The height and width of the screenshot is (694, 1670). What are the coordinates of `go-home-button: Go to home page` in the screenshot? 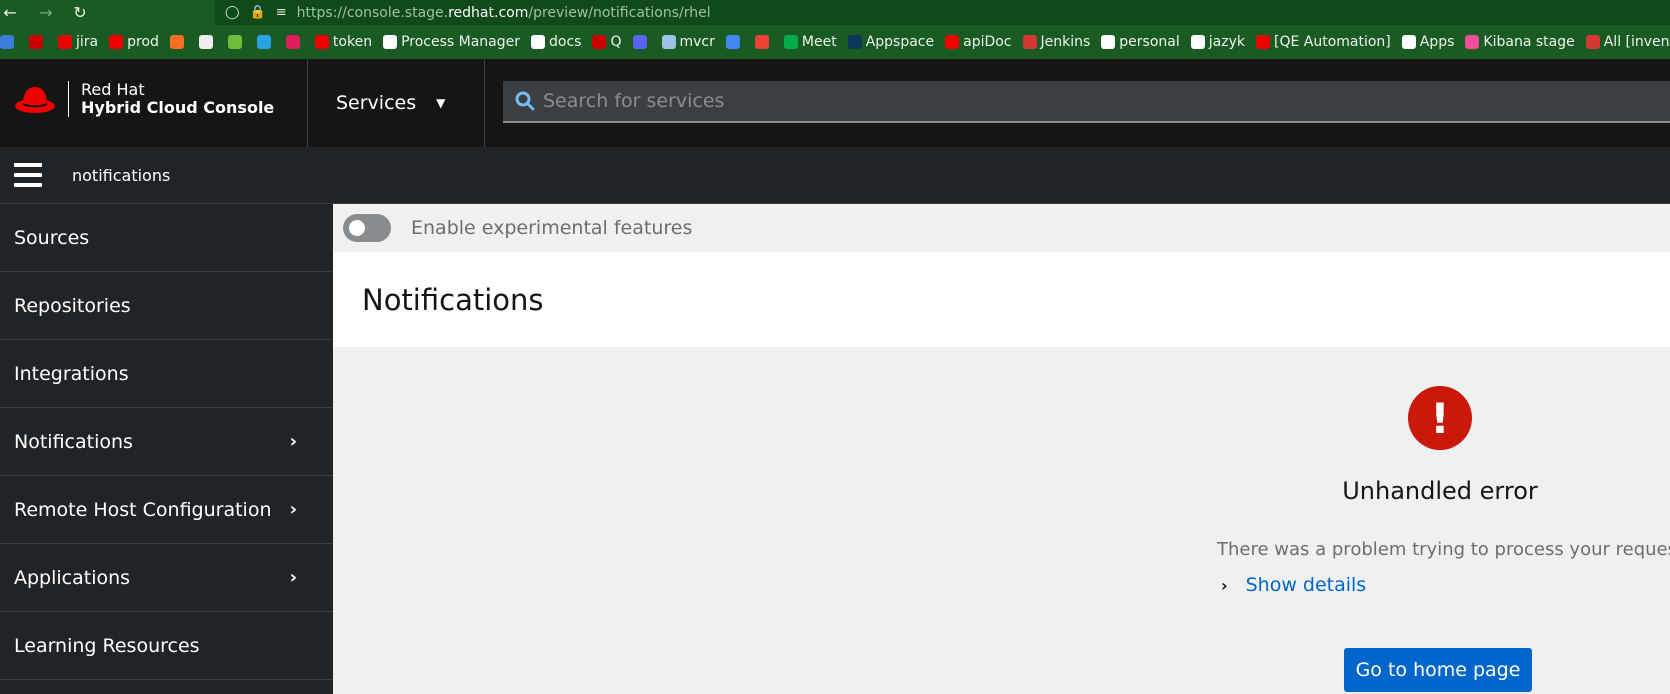 It's located at (1438, 670).